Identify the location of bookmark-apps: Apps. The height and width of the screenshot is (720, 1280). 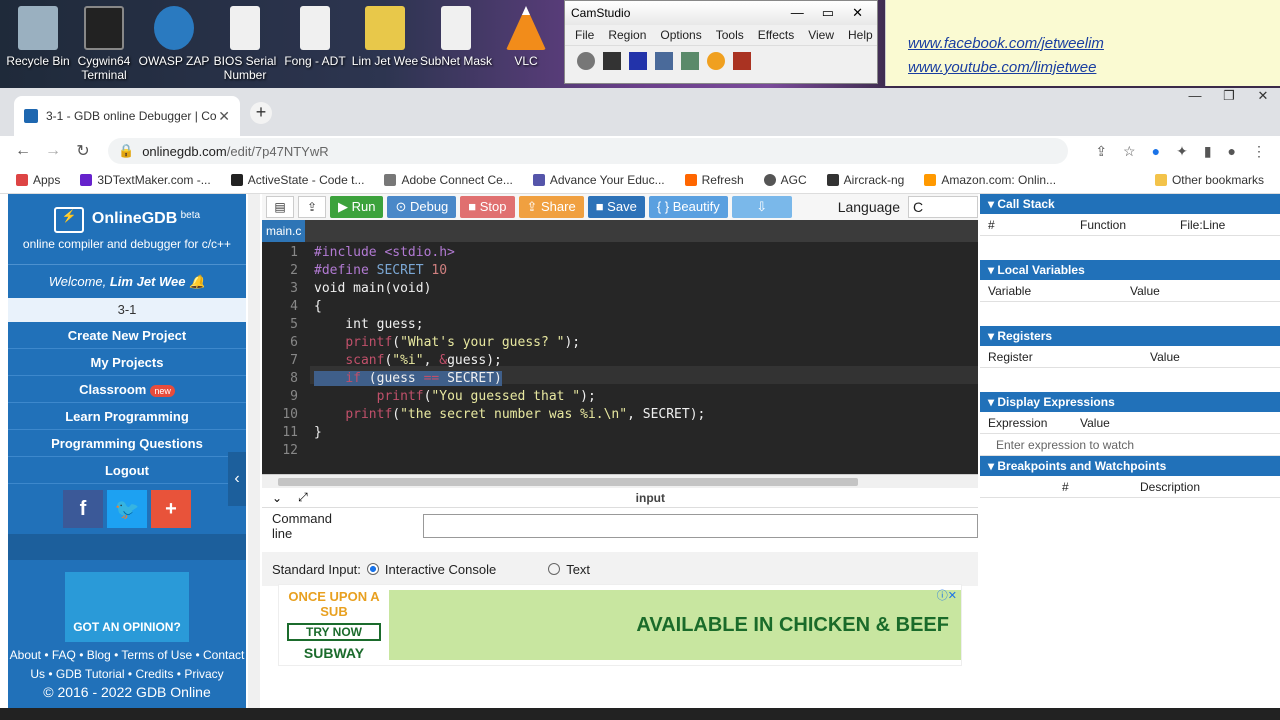
(38, 180).